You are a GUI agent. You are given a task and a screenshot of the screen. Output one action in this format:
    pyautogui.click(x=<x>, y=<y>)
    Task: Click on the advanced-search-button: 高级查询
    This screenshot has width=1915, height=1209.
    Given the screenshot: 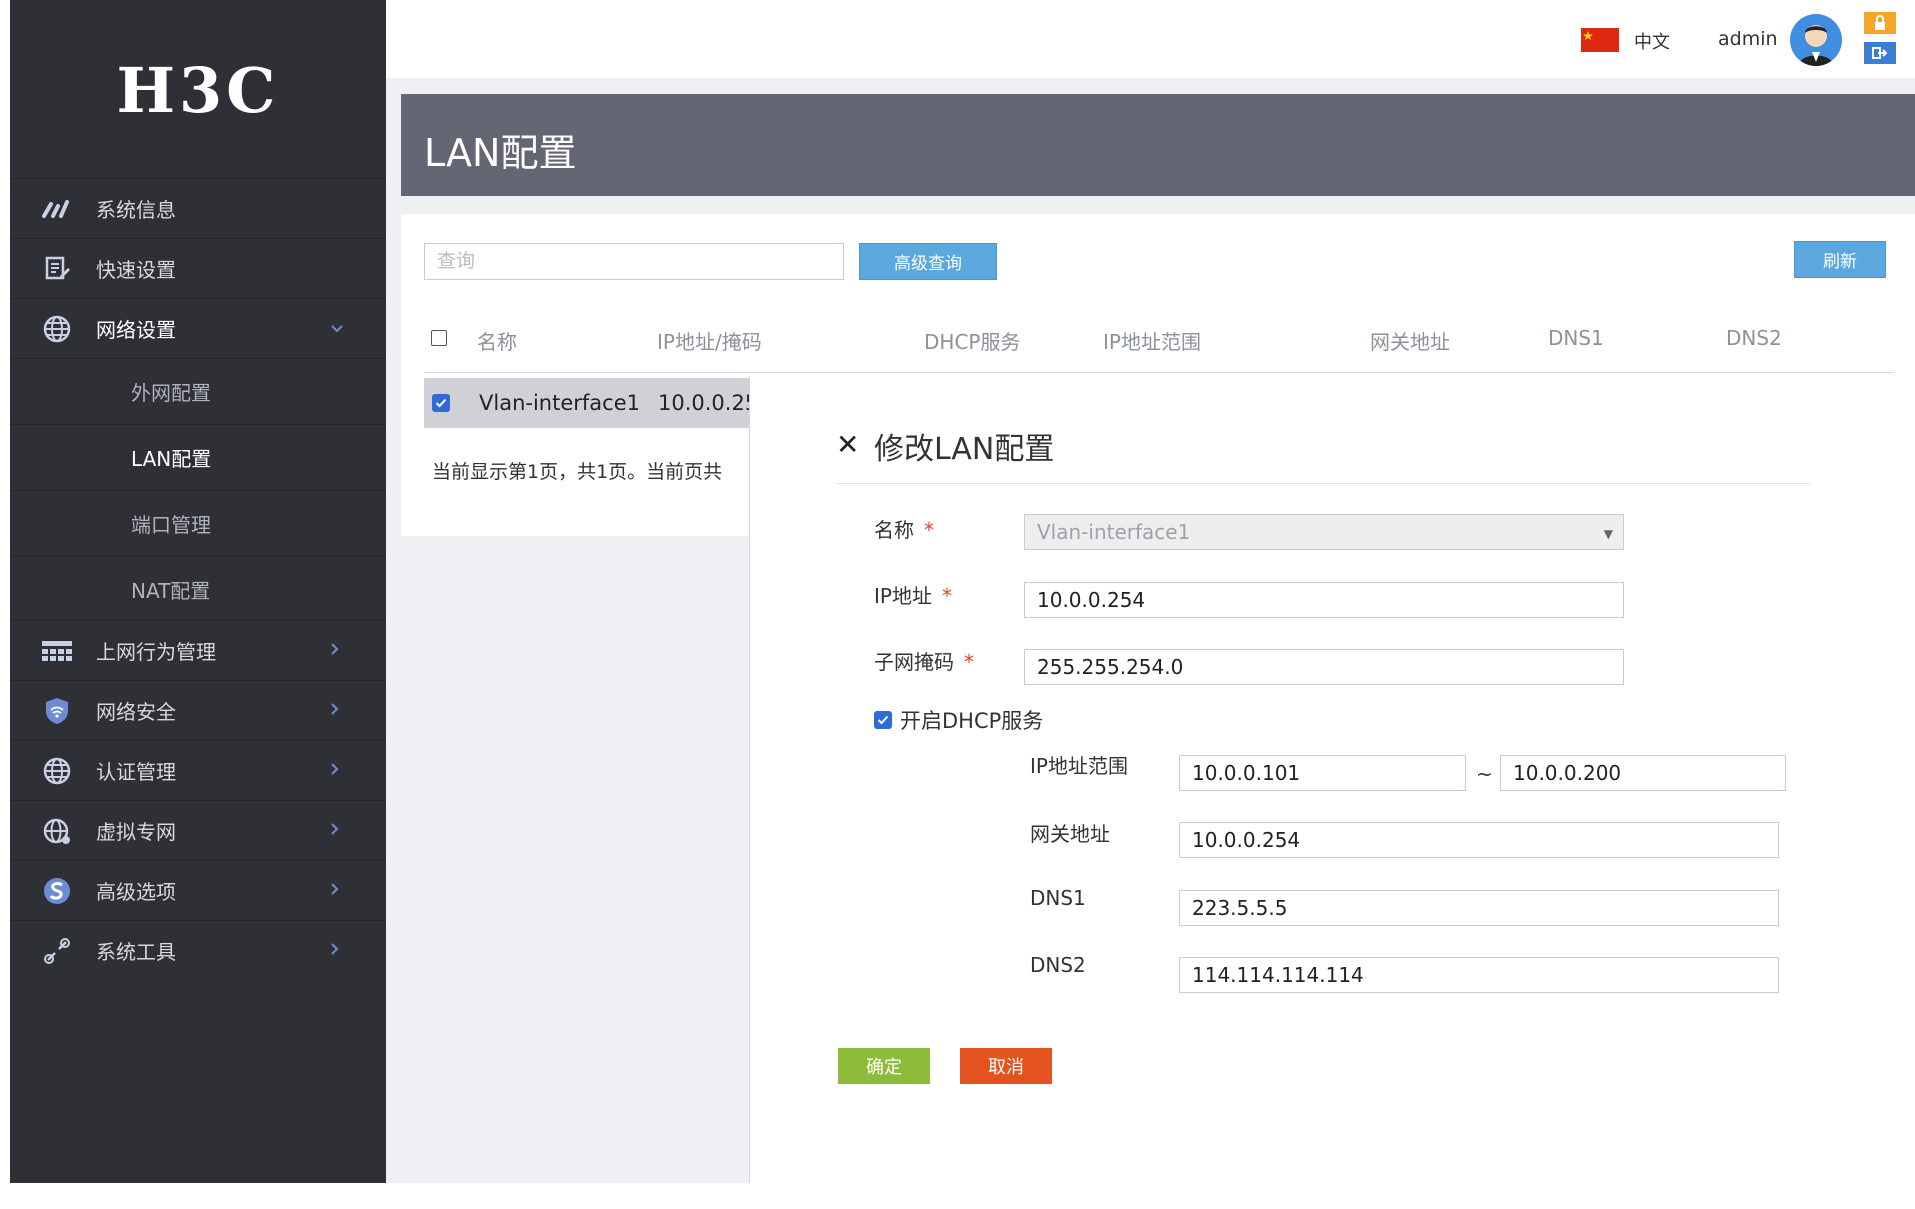 What is the action you would take?
    pyautogui.click(x=928, y=261)
    